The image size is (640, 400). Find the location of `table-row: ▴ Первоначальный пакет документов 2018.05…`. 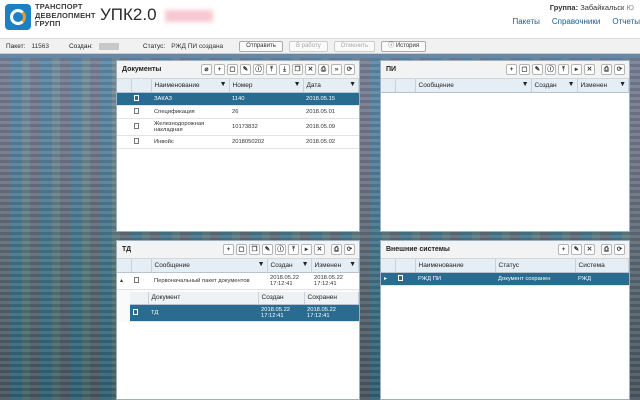

table-row: ▴ Первоначальный пакет документов 2018.05… is located at coordinates (238, 281).